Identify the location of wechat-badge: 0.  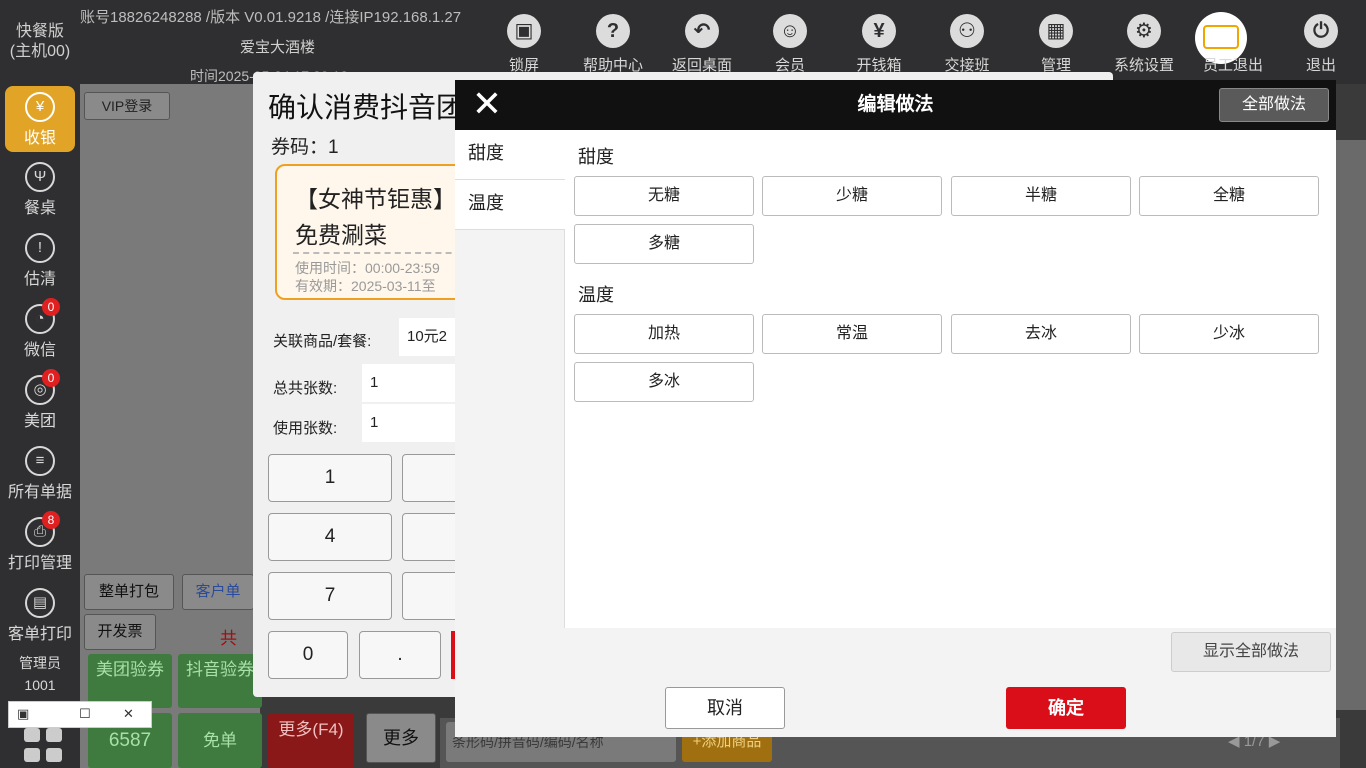
(51, 307).